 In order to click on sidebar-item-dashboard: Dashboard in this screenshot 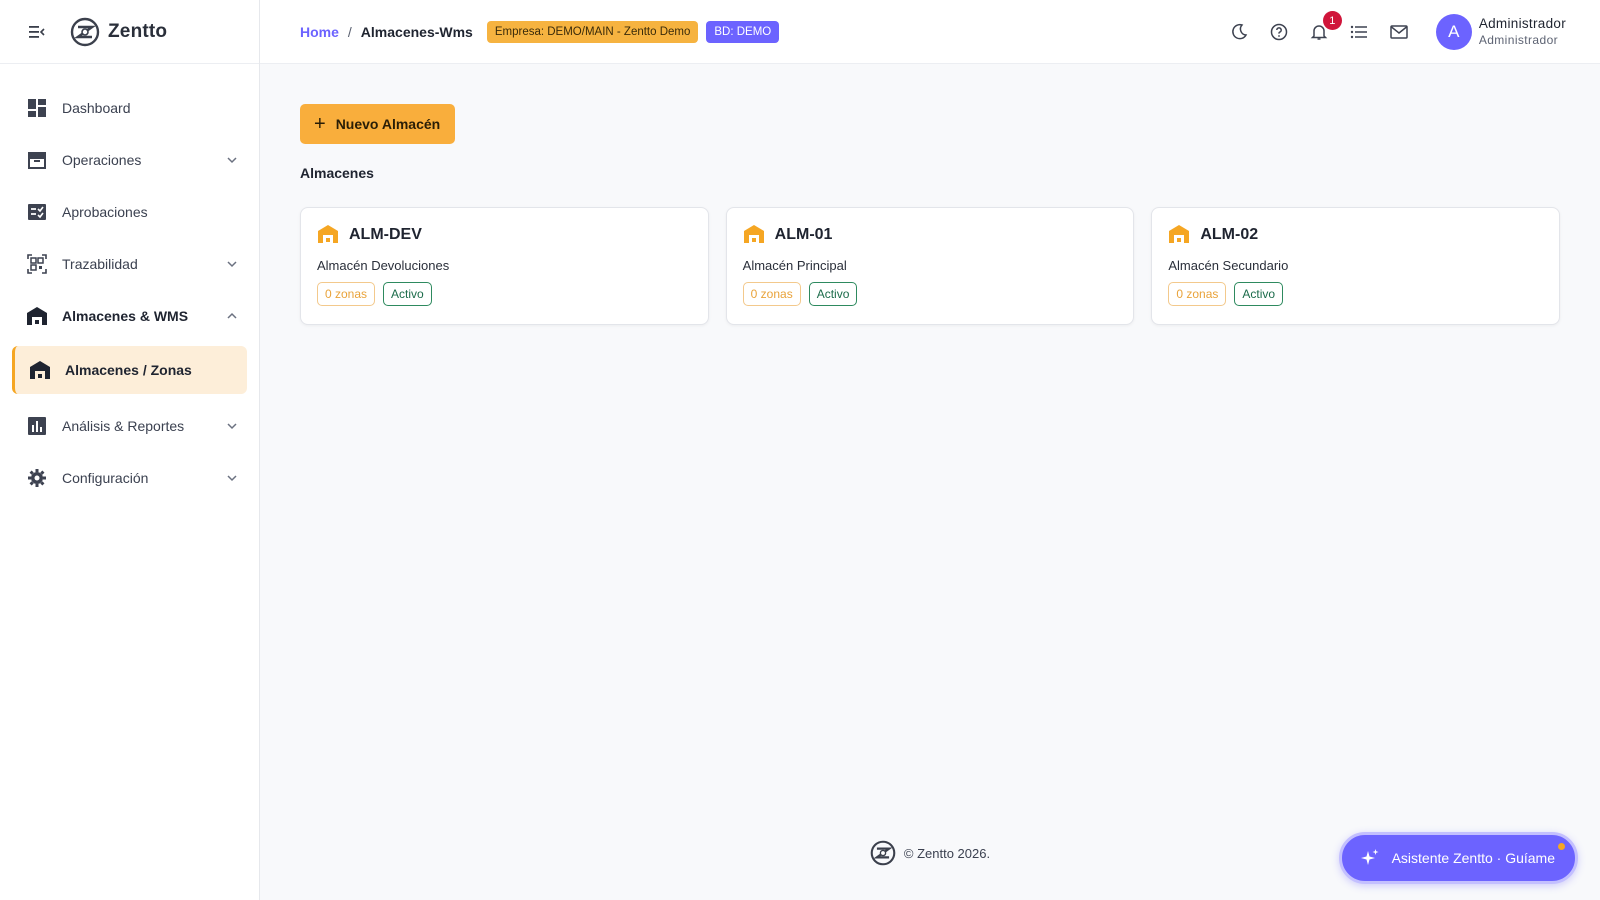, I will do `click(129, 108)`.